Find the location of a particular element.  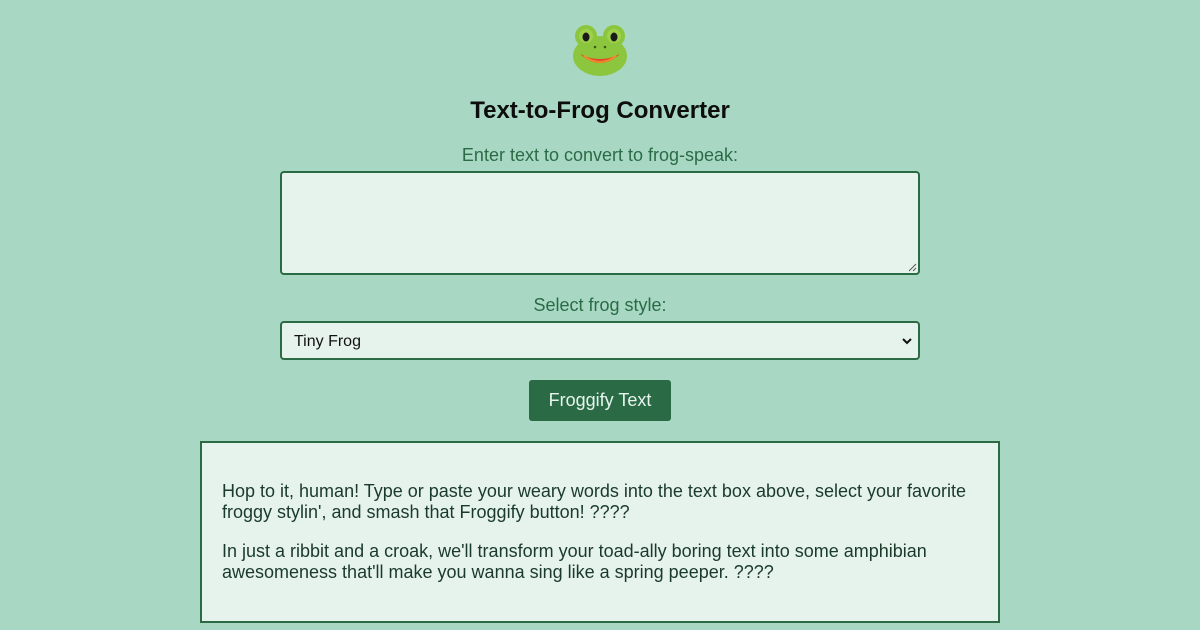

text-input is located at coordinates (600, 223).